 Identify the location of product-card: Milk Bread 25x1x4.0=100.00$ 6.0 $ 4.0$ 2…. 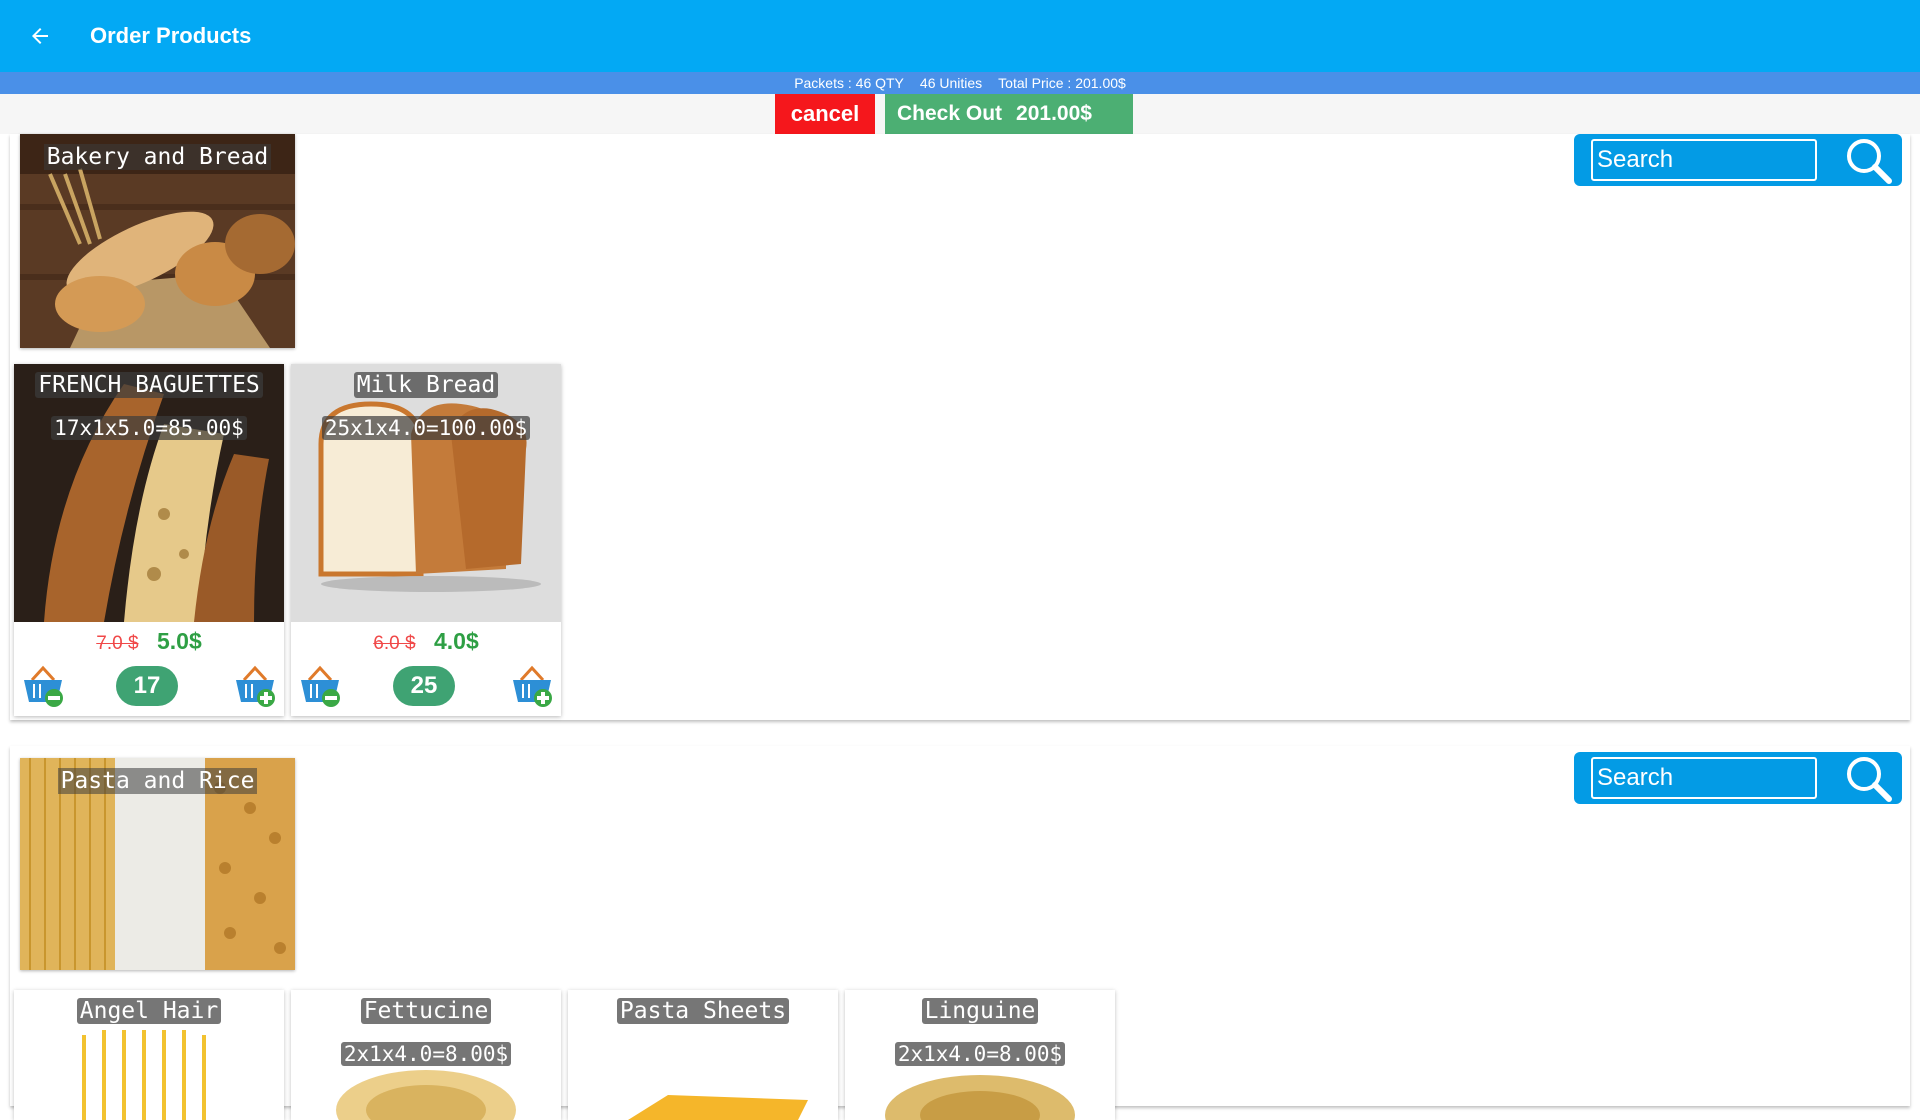
(426, 540).